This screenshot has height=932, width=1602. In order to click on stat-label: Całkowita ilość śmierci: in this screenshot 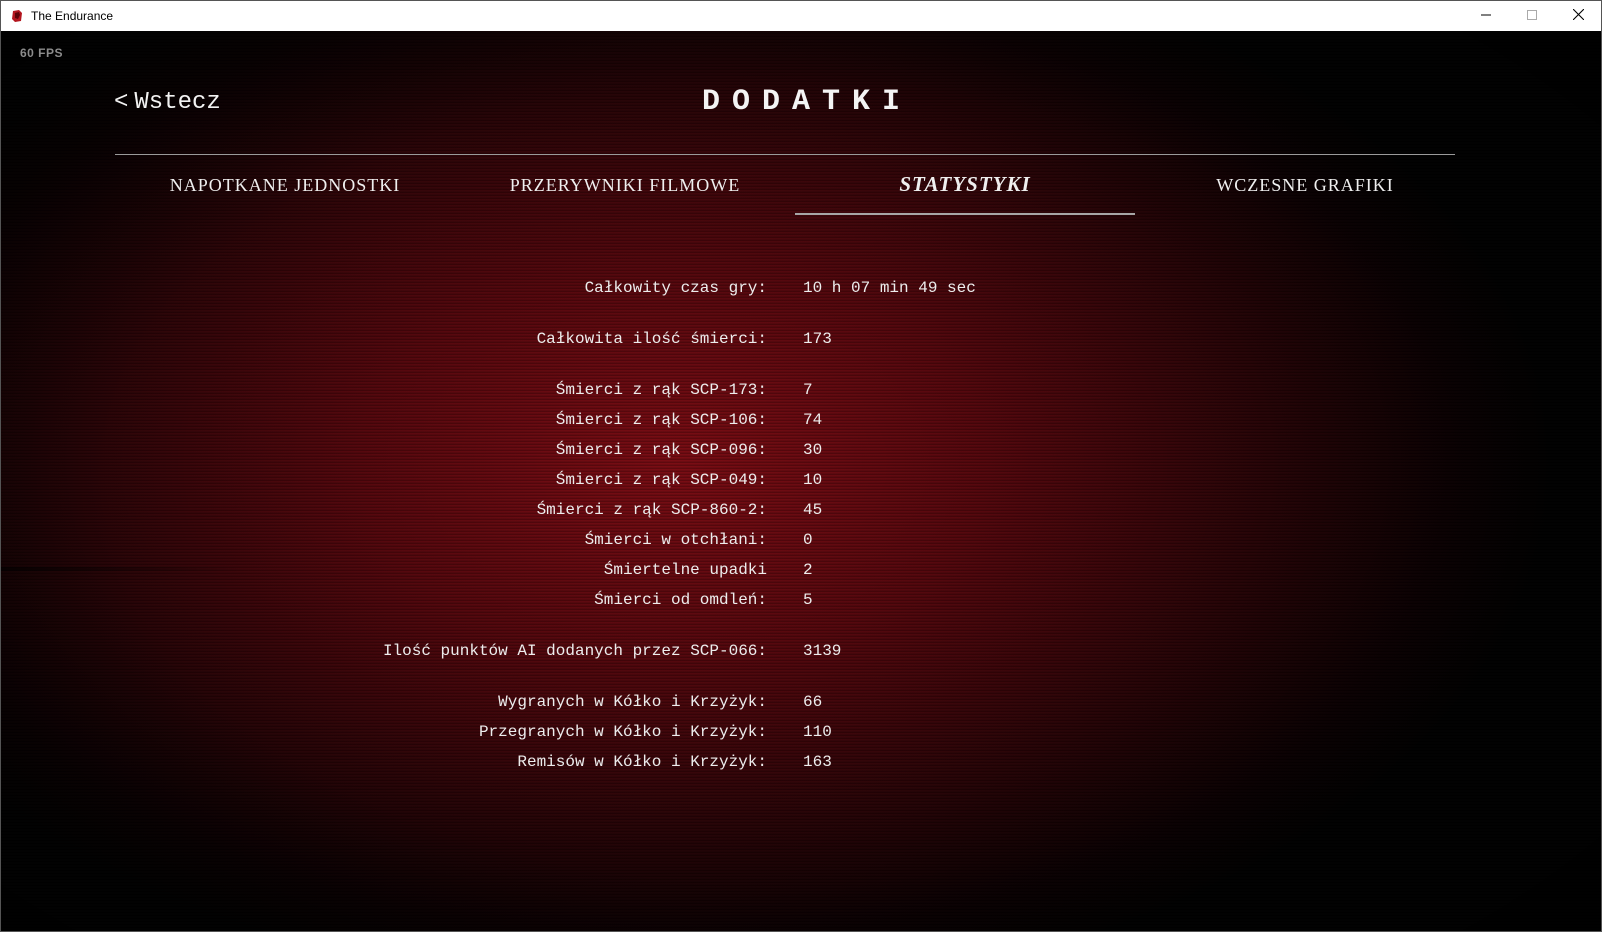, I will do `click(651, 339)`.